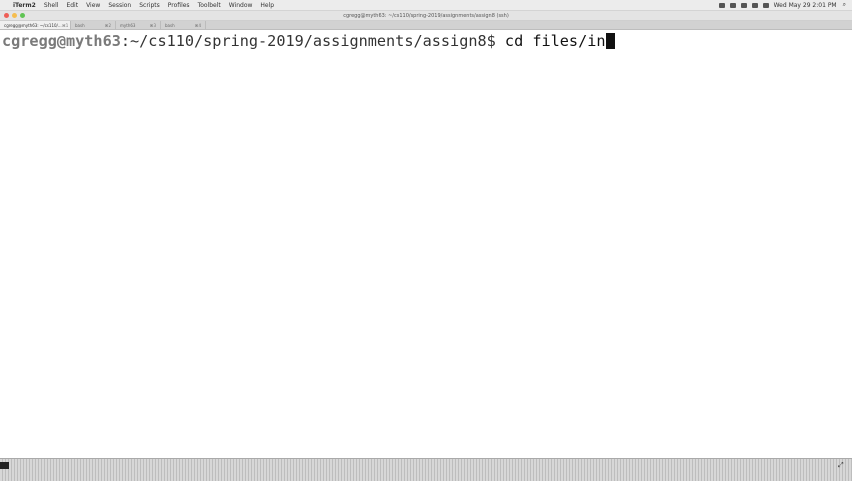 The width and height of the screenshot is (852, 481). What do you see at coordinates (93, 25) in the screenshot?
I see `tab-2: bash ⌘2` at bounding box center [93, 25].